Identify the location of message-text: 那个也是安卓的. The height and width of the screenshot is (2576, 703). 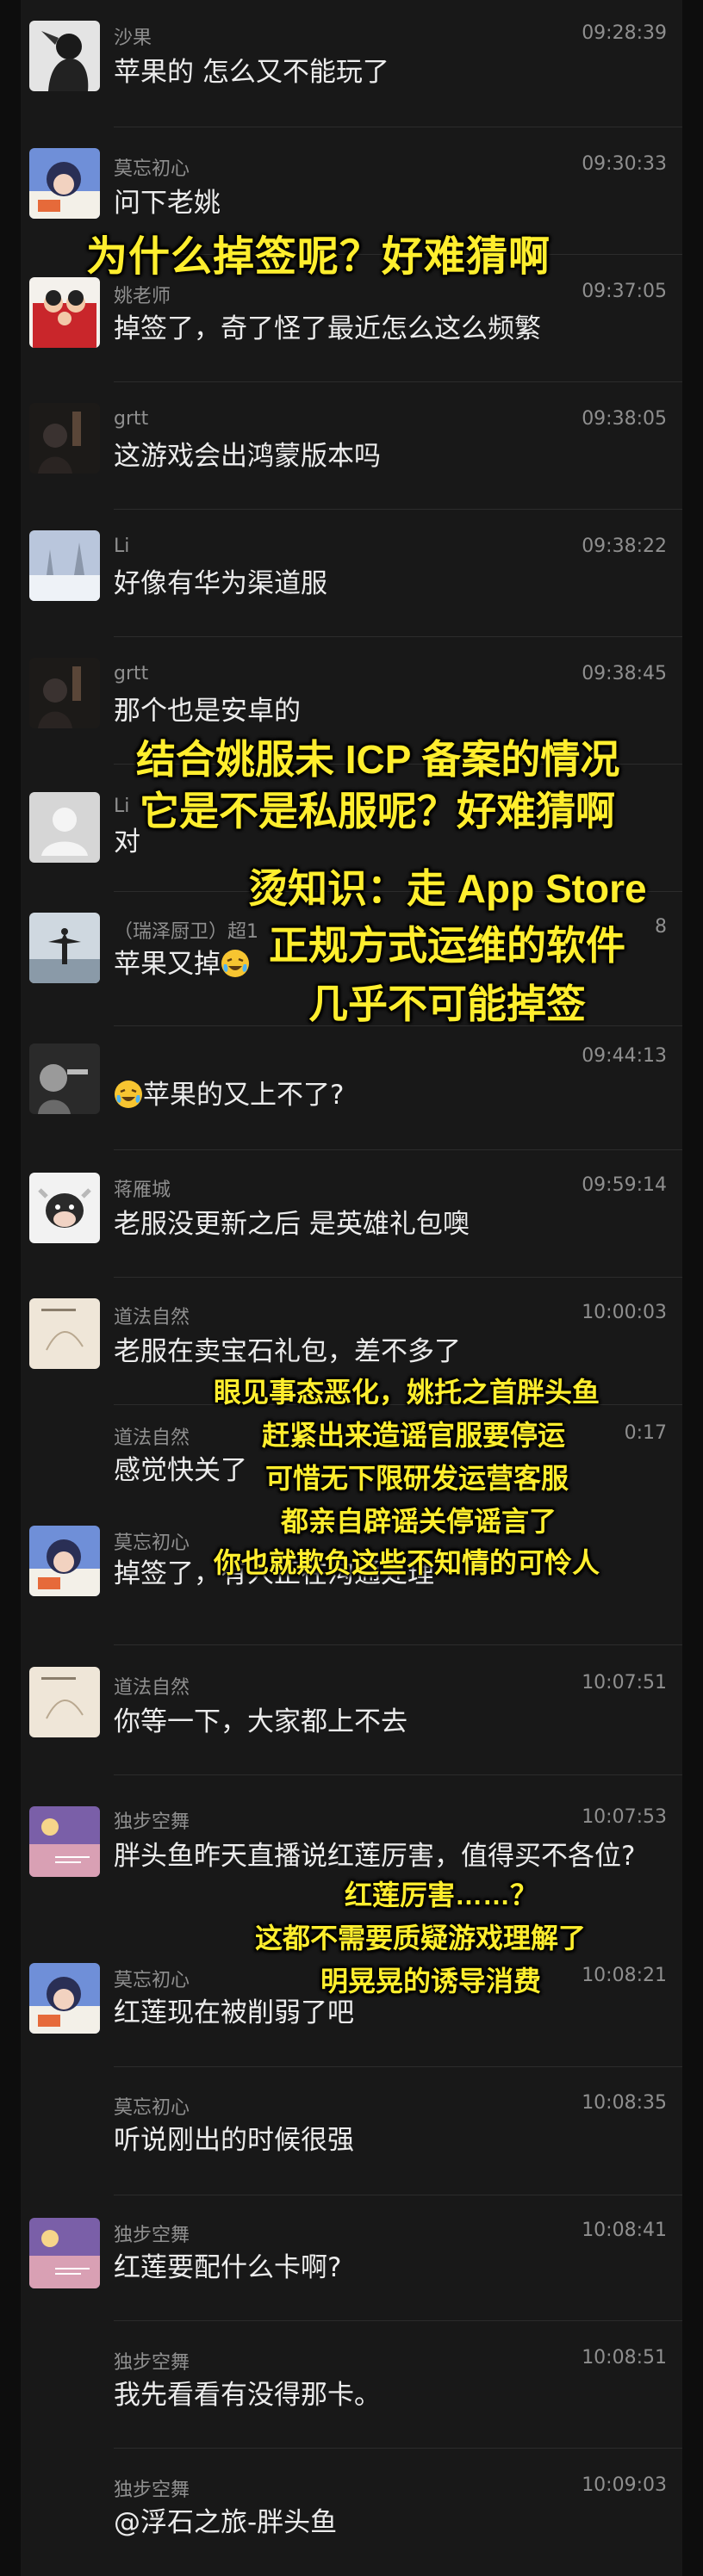
(207, 712).